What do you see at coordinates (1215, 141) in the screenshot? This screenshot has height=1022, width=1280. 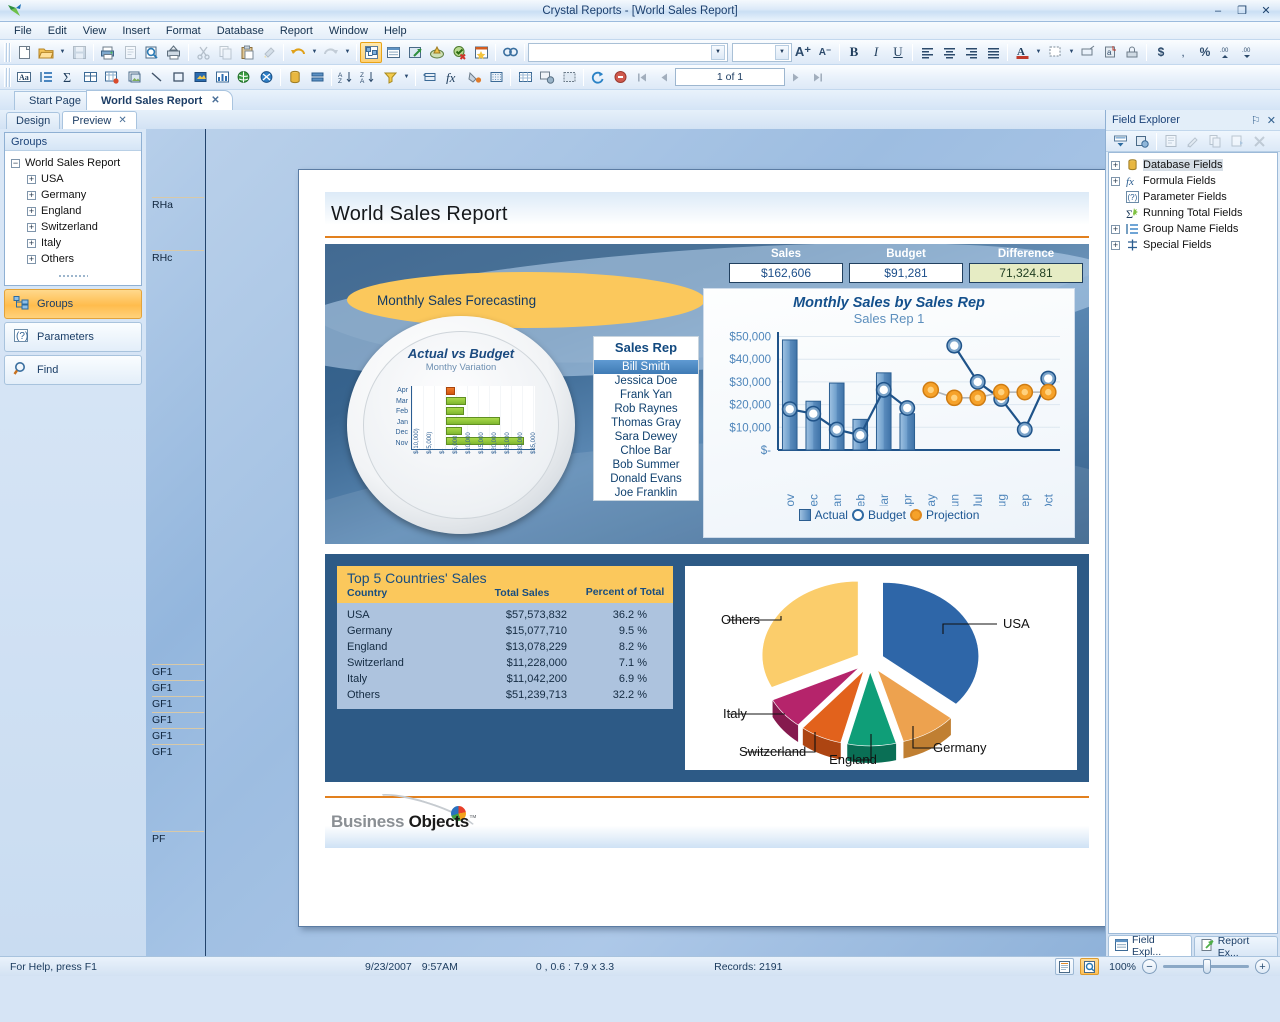 I see `duplicate-icon` at bounding box center [1215, 141].